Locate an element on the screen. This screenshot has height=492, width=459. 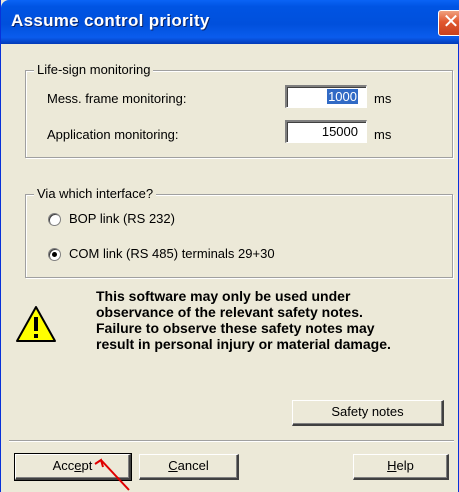
window-title: Assume control priority is located at coordinates (110, 20).